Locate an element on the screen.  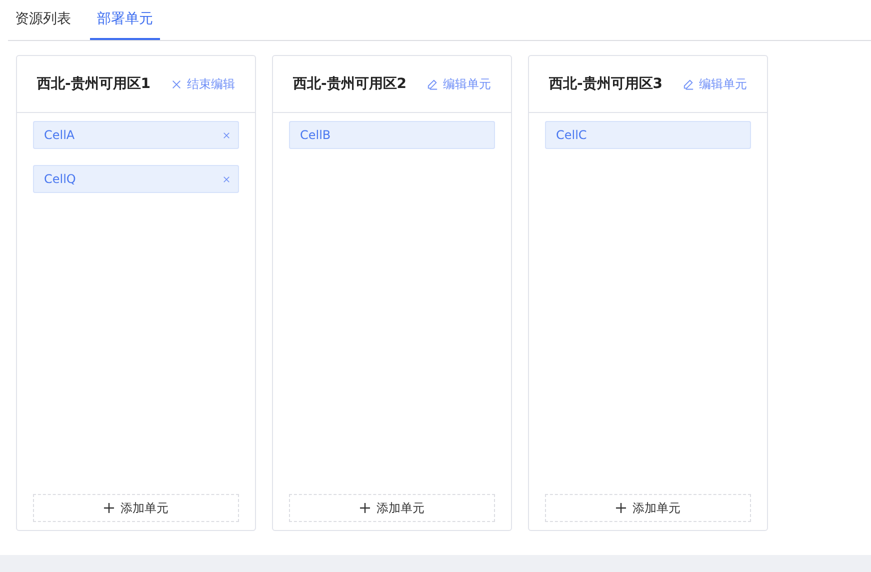
zone-title: 西北-贵州可用区1 is located at coordinates (94, 84).